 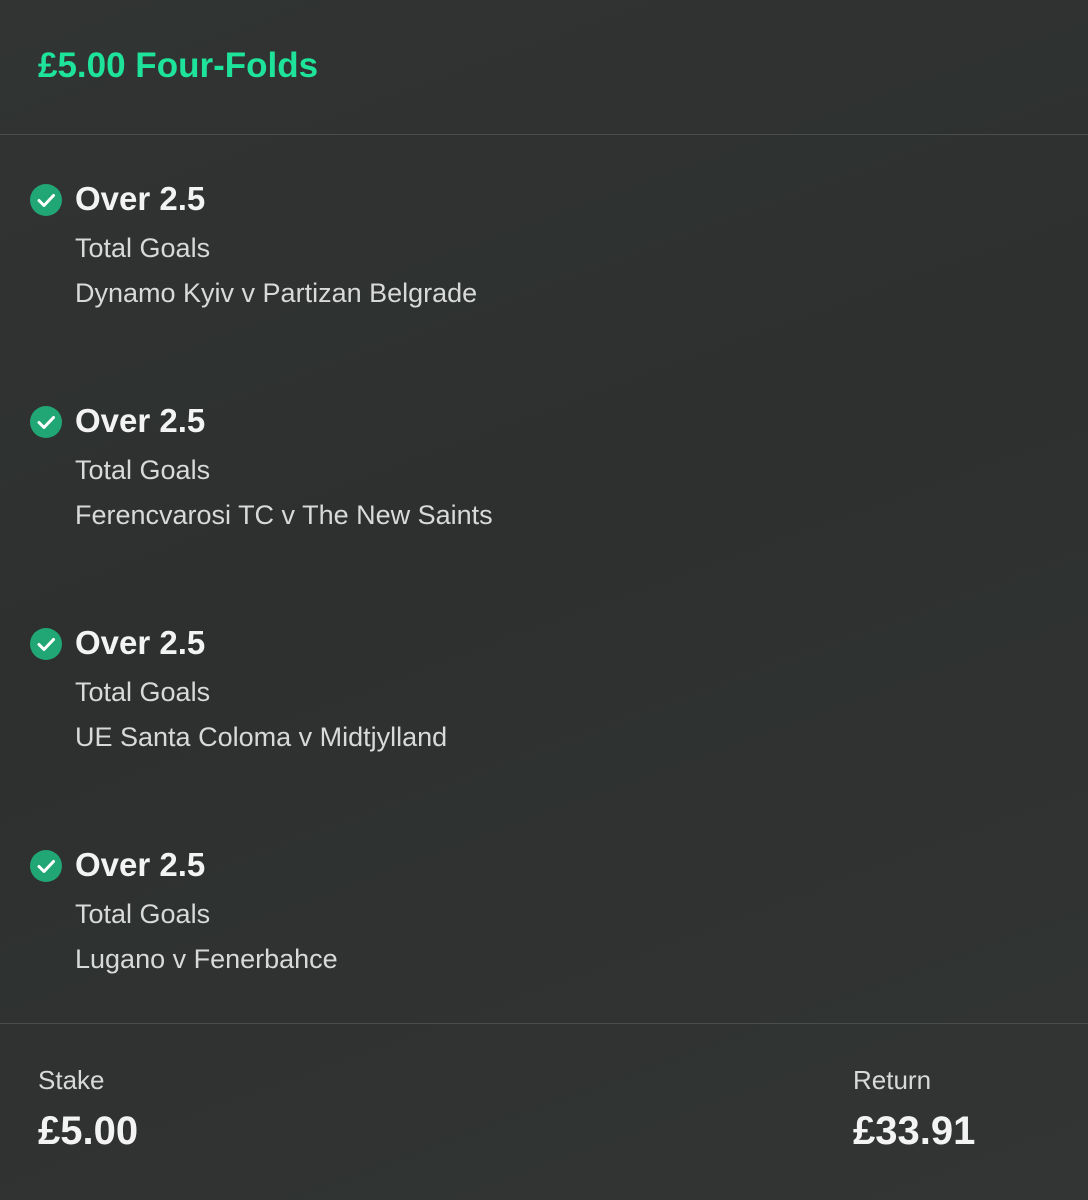 I want to click on selection-event: Lugano v Fenerbahce, so click(x=206, y=959).